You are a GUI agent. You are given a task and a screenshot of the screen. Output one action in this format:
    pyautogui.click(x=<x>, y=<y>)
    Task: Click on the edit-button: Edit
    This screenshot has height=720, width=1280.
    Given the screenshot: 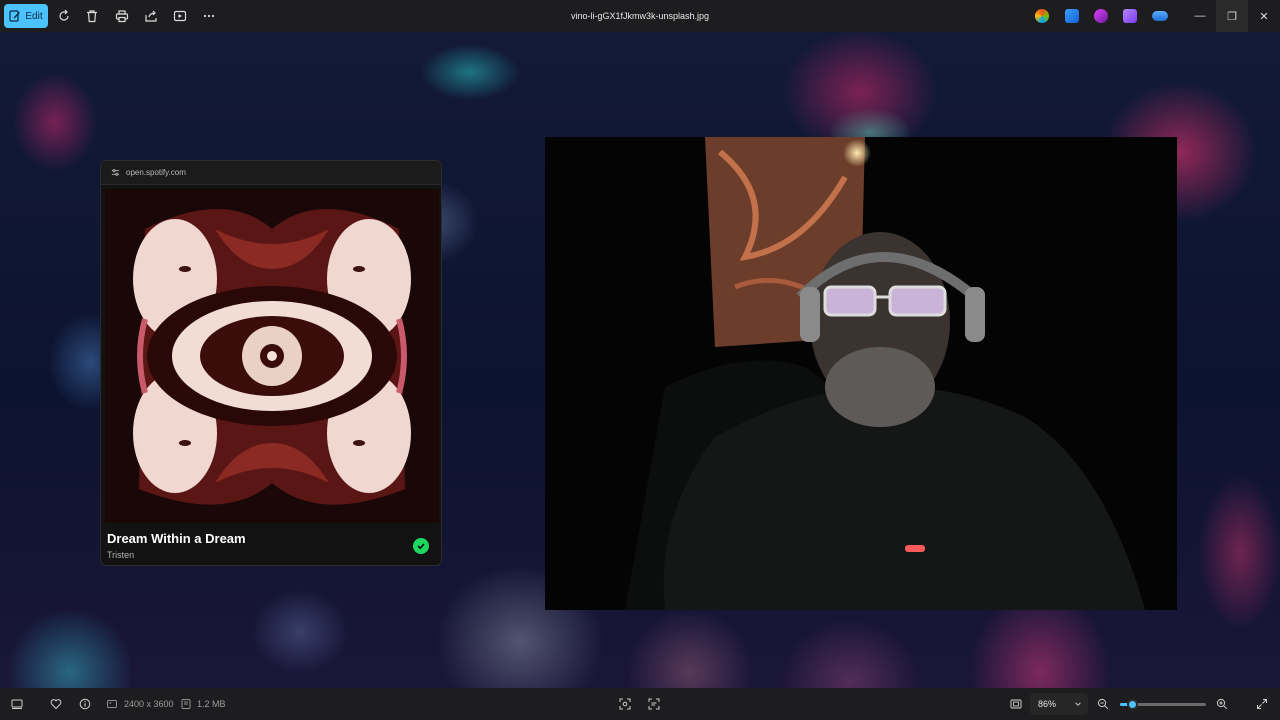 What is the action you would take?
    pyautogui.click(x=26, y=16)
    